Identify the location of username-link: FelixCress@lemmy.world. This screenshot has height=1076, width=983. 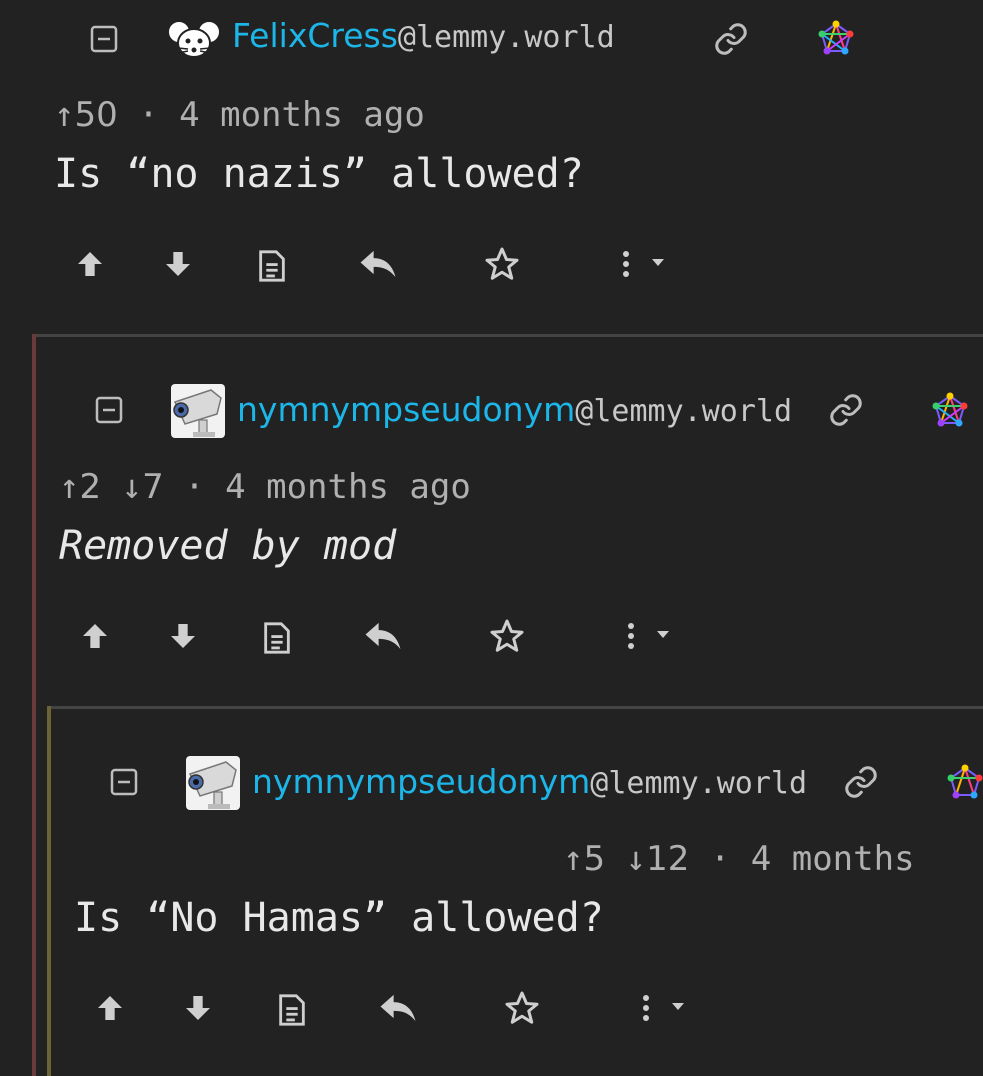
(423, 37).